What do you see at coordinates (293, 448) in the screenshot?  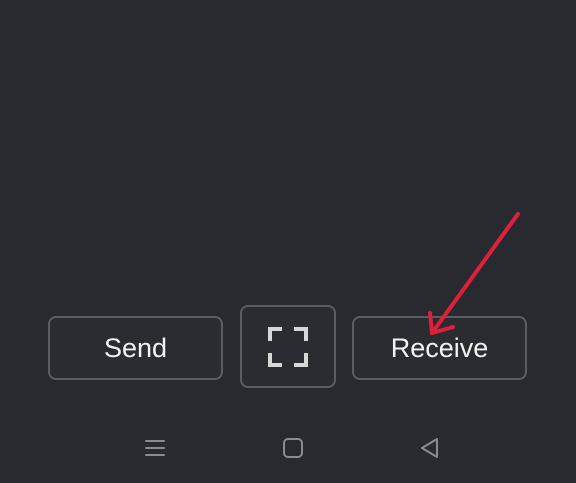 I see `home-square-icon` at bounding box center [293, 448].